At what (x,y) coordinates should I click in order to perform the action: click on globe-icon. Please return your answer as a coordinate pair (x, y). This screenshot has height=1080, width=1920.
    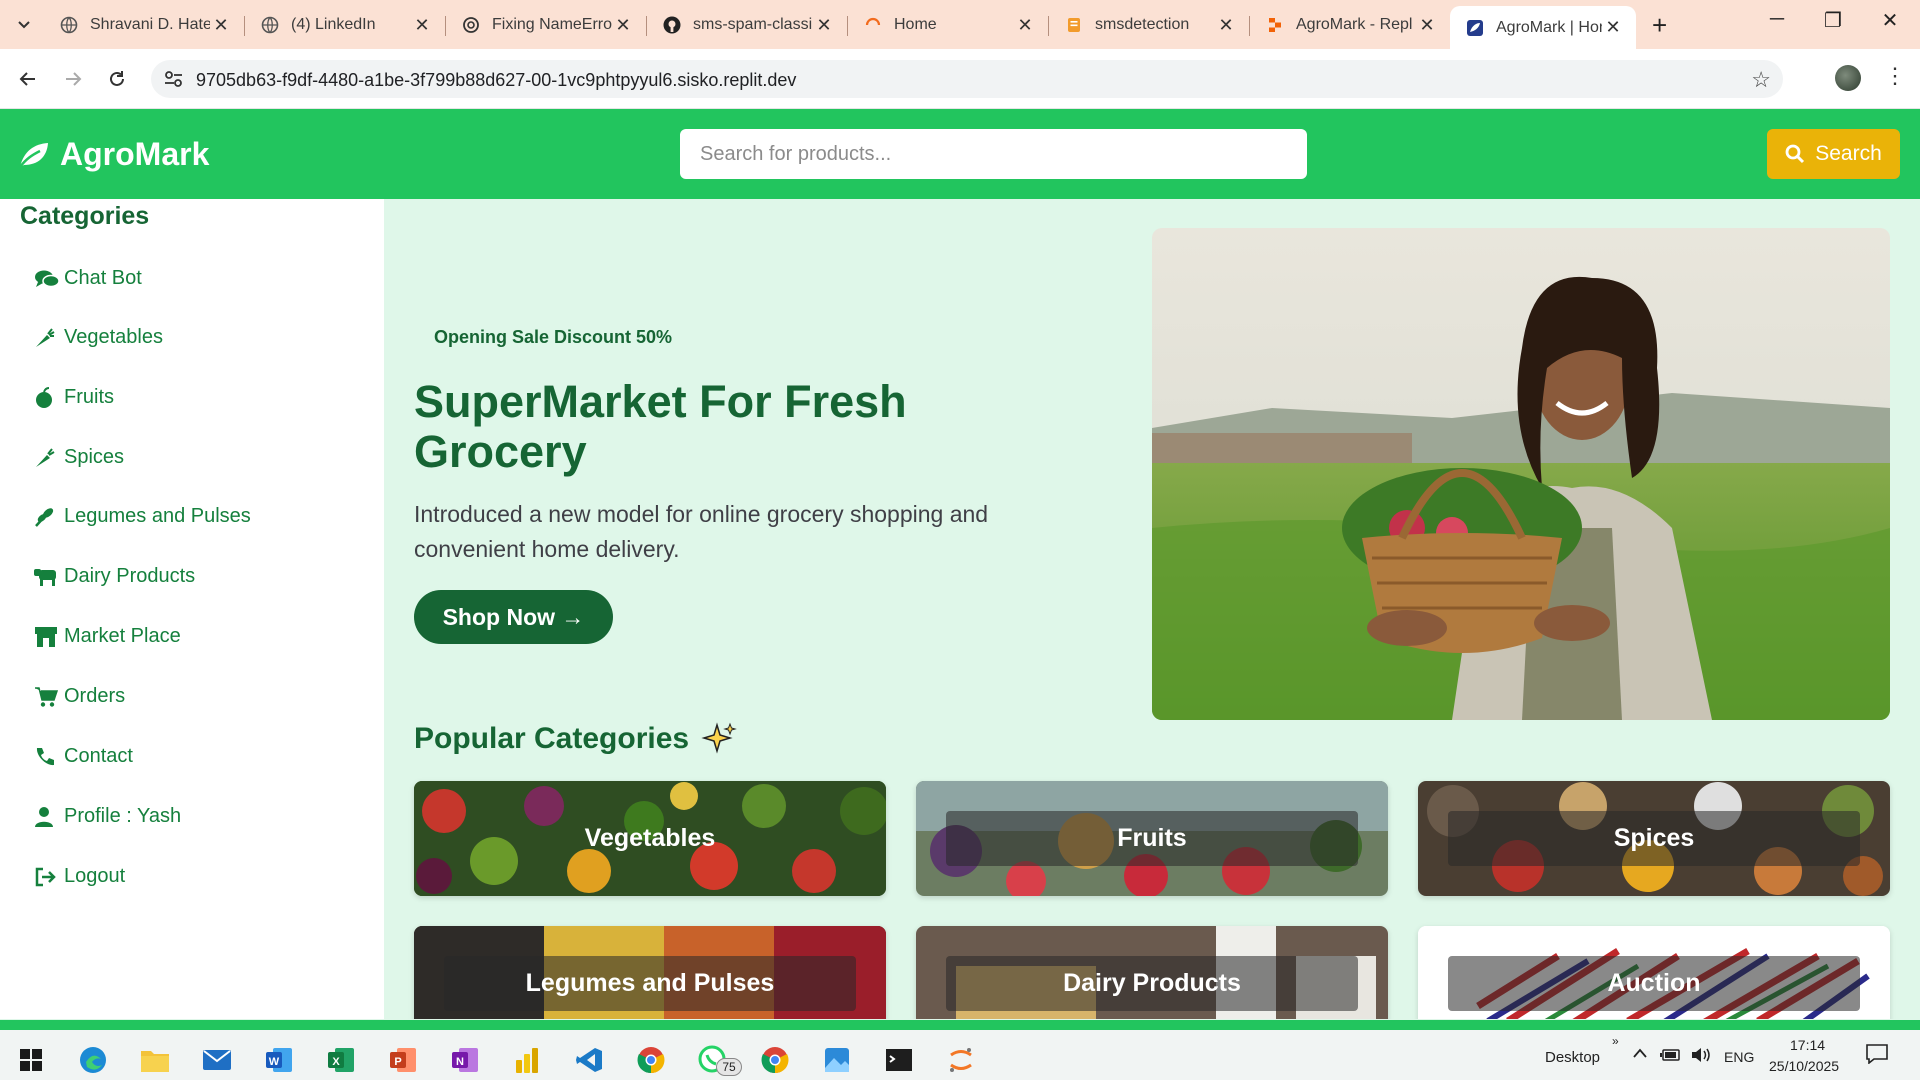
    Looking at the image, I should click on (69, 25).